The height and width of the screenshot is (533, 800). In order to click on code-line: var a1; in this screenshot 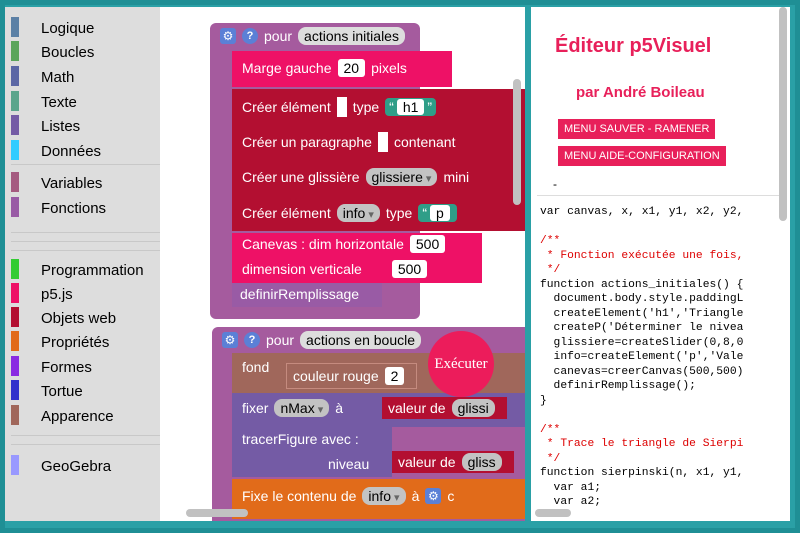, I will do `click(571, 487)`.